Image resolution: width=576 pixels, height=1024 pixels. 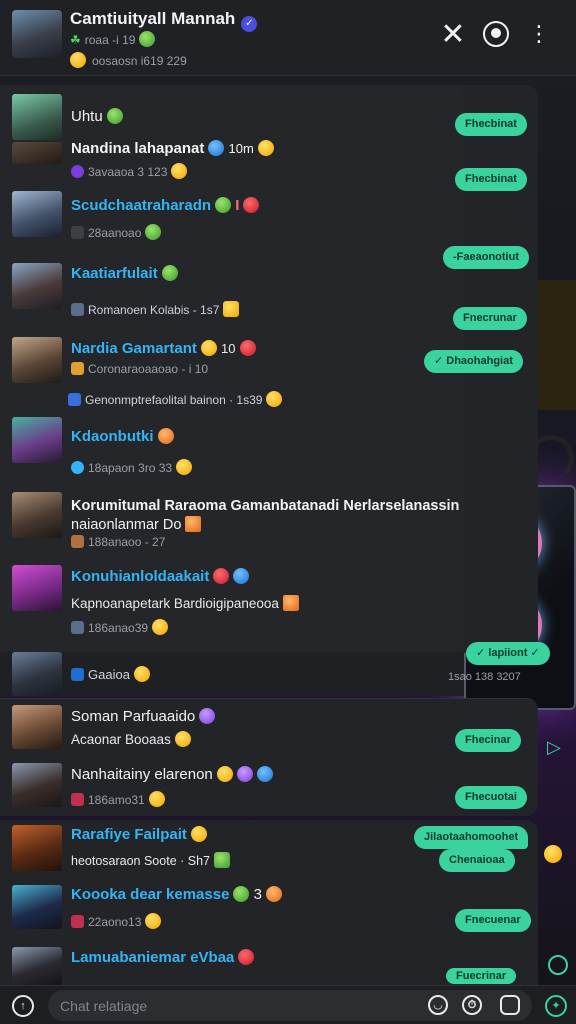 What do you see at coordinates (23, 1006) in the screenshot?
I see `attach-icon: ↑` at bounding box center [23, 1006].